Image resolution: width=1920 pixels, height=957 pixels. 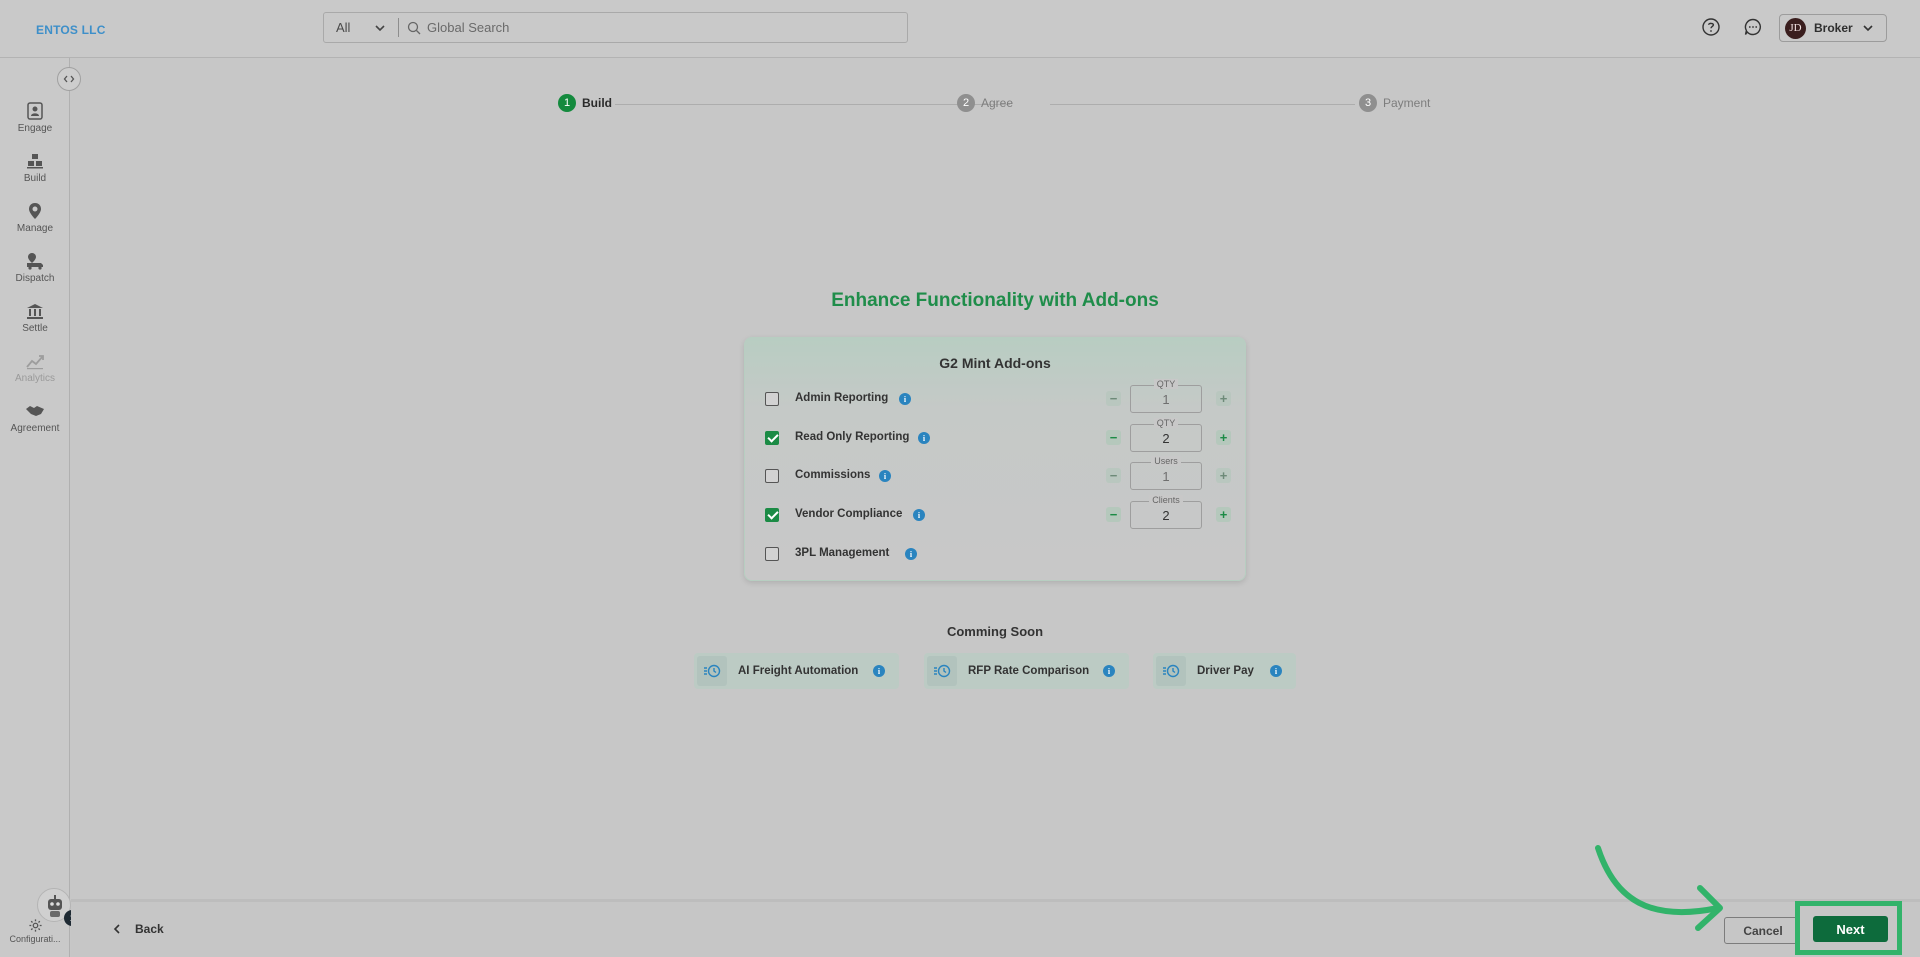 I want to click on settle-icon, so click(x=35, y=311).